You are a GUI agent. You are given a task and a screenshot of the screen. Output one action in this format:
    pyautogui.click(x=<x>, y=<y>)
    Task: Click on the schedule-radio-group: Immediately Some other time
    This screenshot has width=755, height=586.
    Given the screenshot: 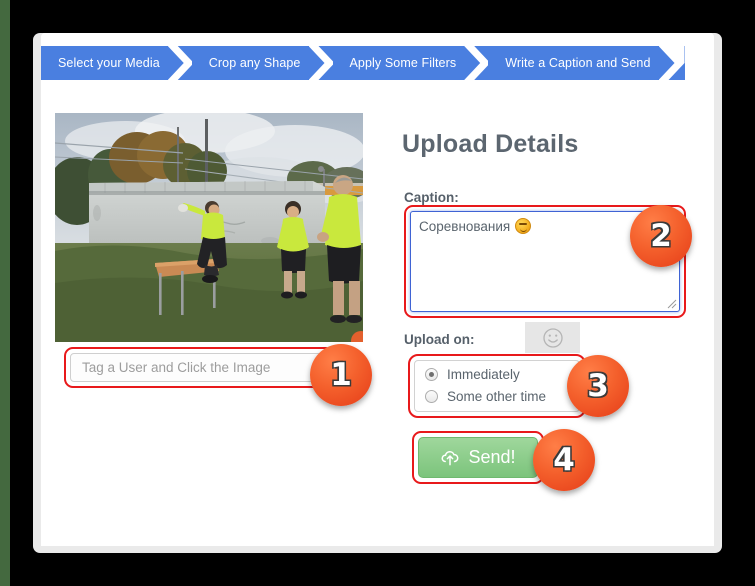 What is the action you would take?
    pyautogui.click(x=497, y=386)
    